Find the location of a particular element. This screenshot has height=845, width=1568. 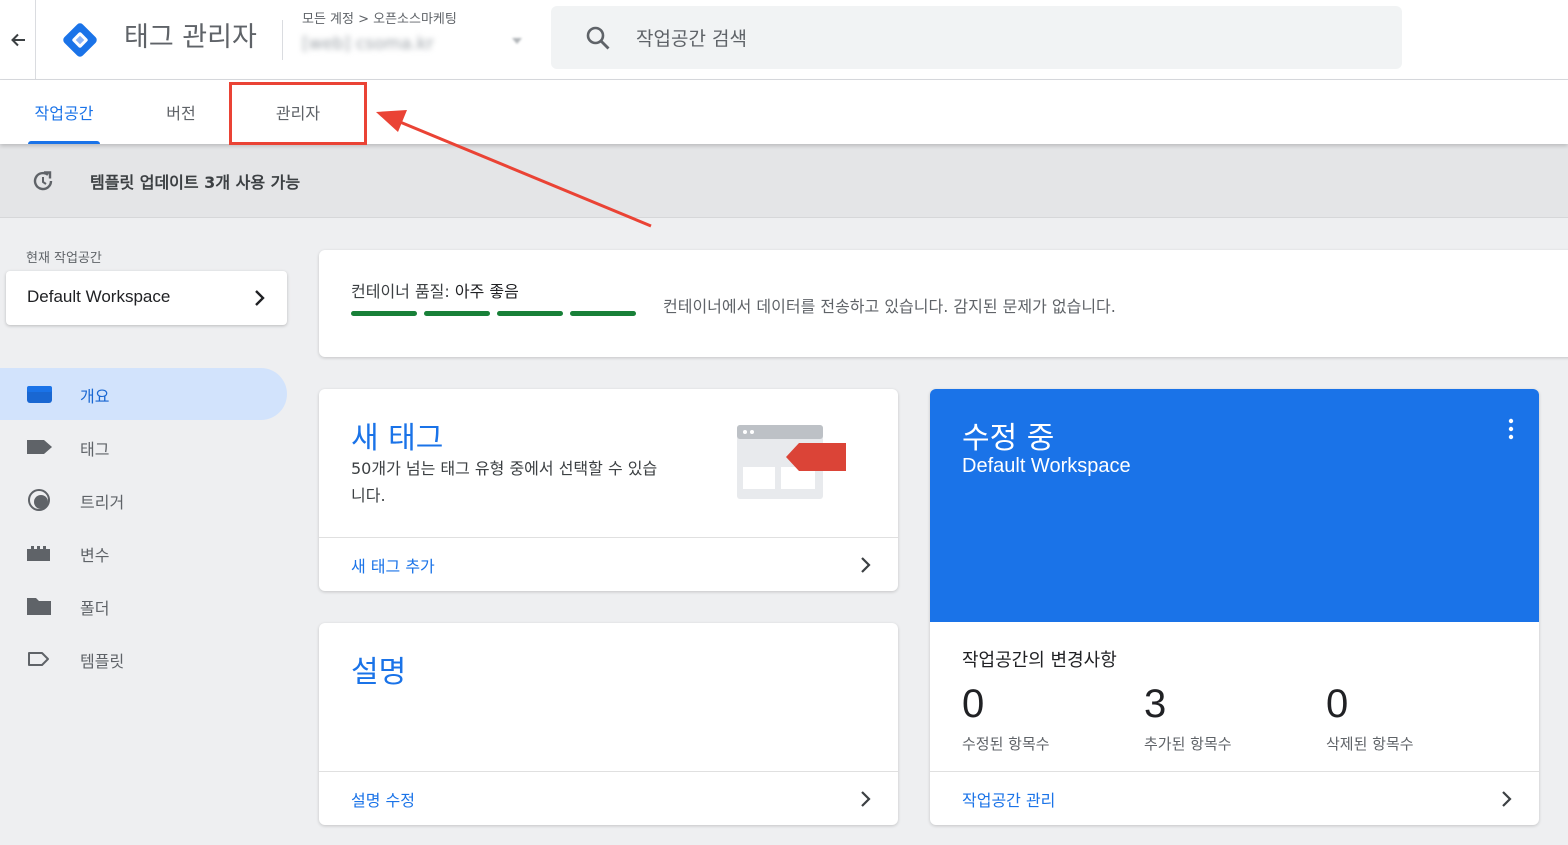

description-title: 설명 is located at coordinates (379, 672).